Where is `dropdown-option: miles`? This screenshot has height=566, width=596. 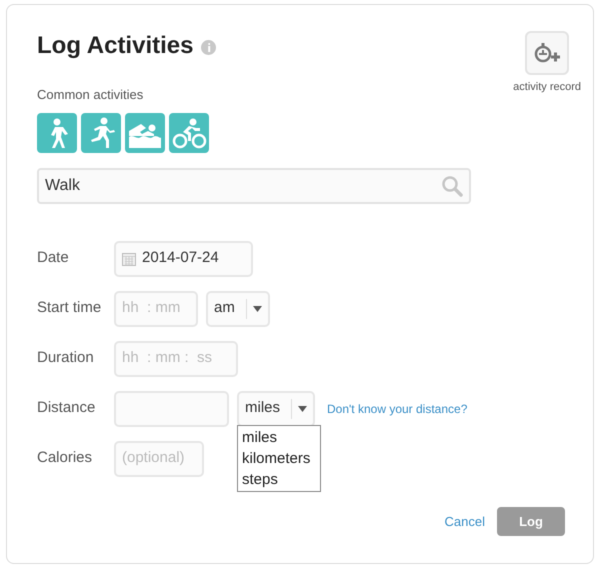
dropdown-option: miles is located at coordinates (279, 437).